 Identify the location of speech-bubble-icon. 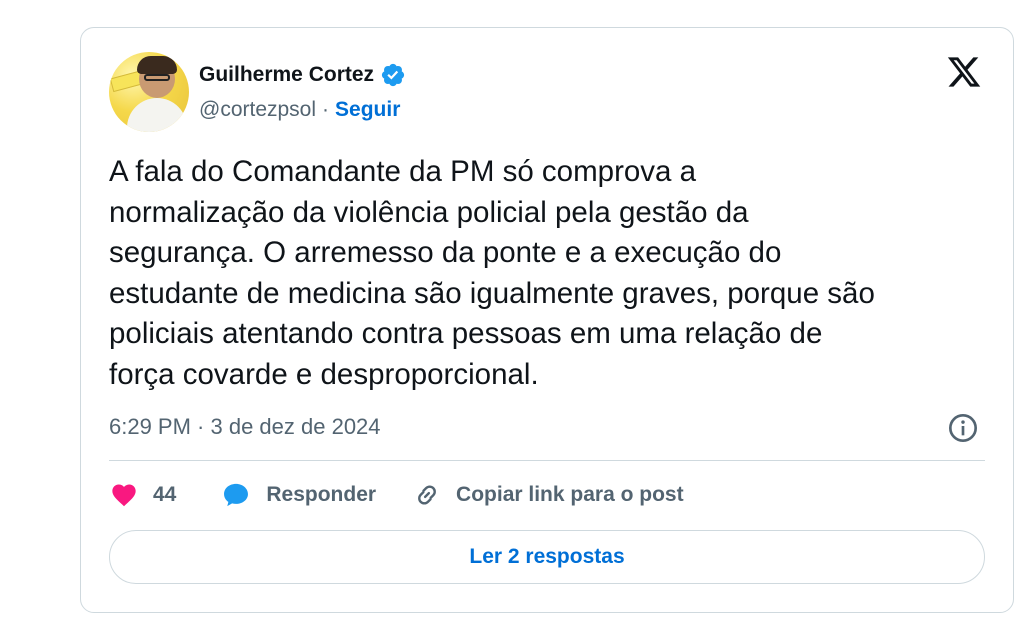
(236, 495).